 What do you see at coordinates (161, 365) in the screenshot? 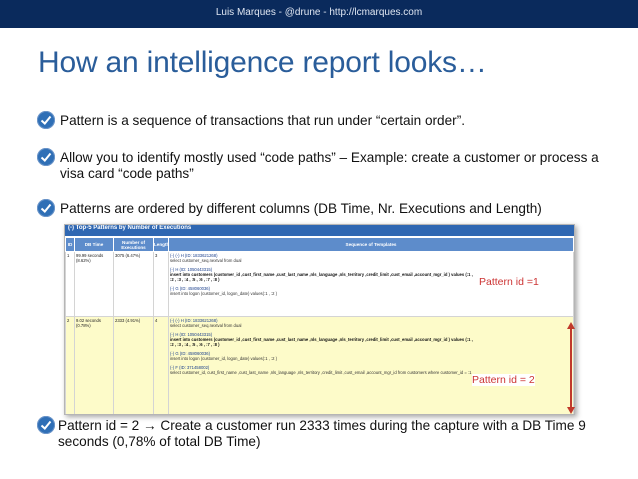
I see `cell-length: 4` at bounding box center [161, 365].